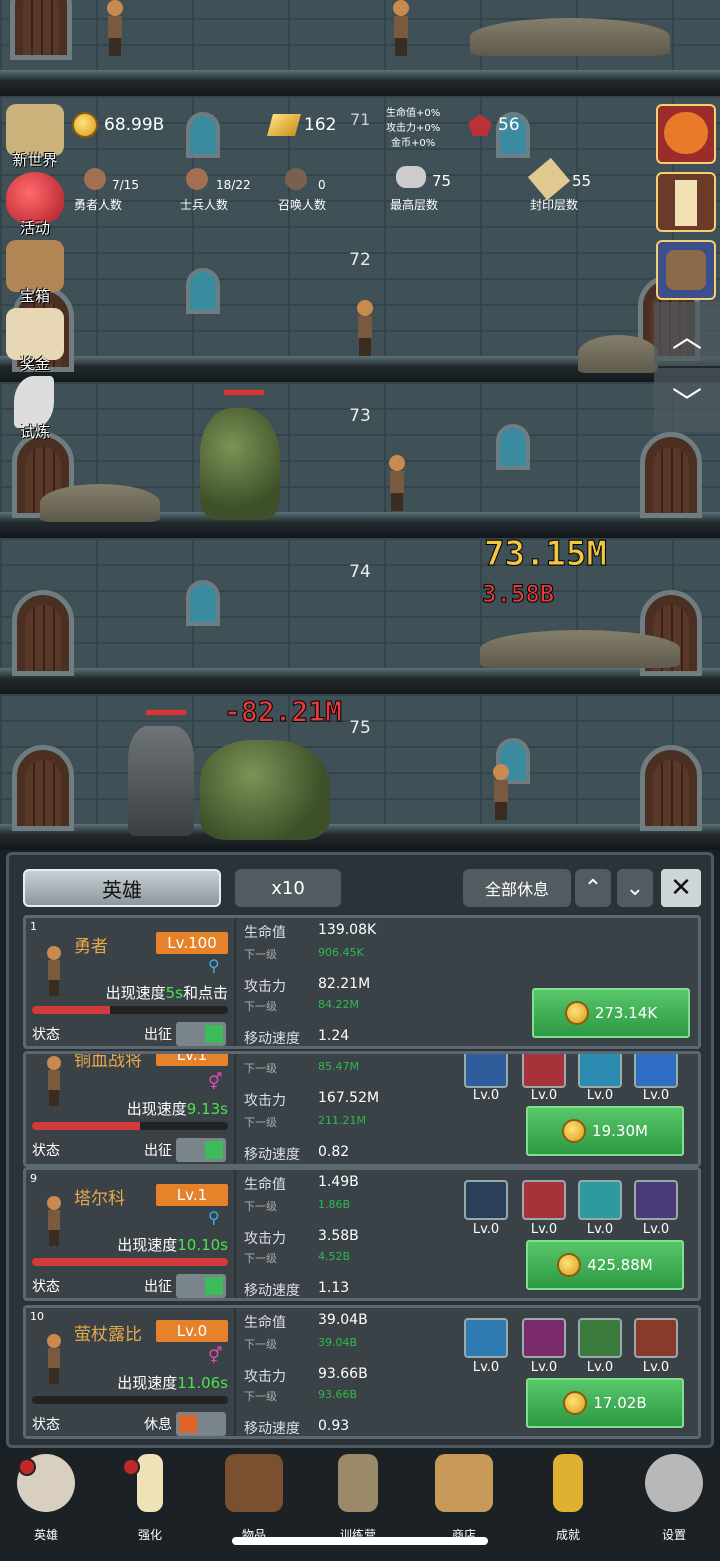 Image resolution: width=720 pixels, height=1561 pixels. I want to click on nav-training: 训练营, so click(358, 1500).